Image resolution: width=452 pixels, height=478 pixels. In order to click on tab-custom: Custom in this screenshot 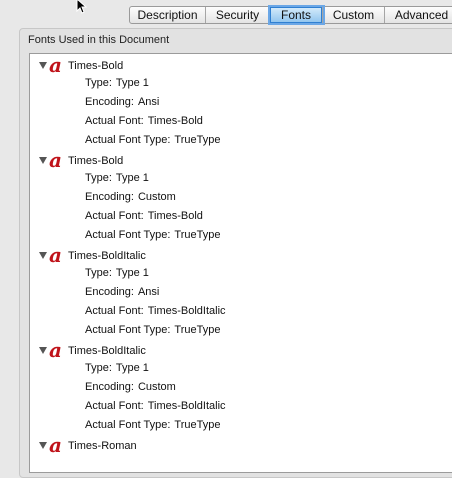, I will do `click(354, 15)`.